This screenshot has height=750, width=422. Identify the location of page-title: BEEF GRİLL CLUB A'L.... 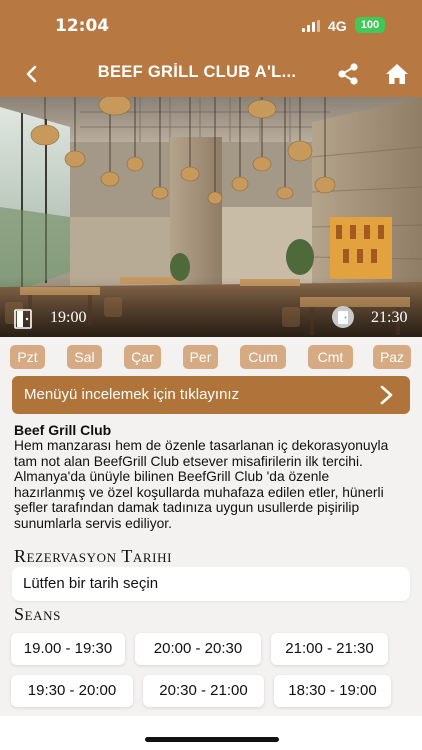
(197, 72).